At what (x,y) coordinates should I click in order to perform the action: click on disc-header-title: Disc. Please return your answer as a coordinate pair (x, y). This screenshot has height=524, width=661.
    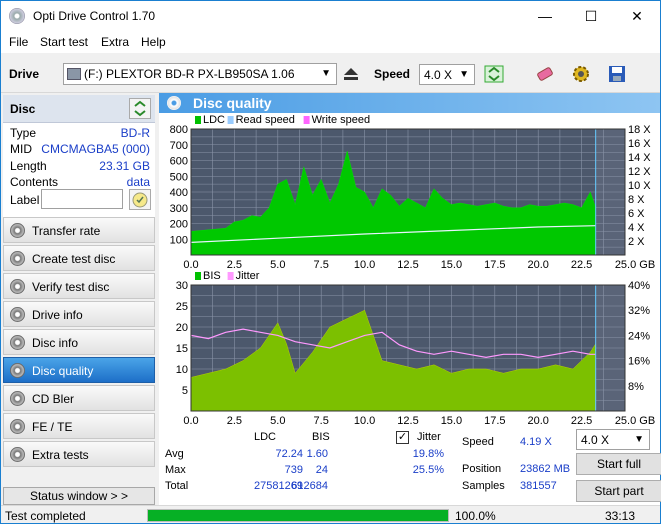
    Looking at the image, I should click on (23, 109).